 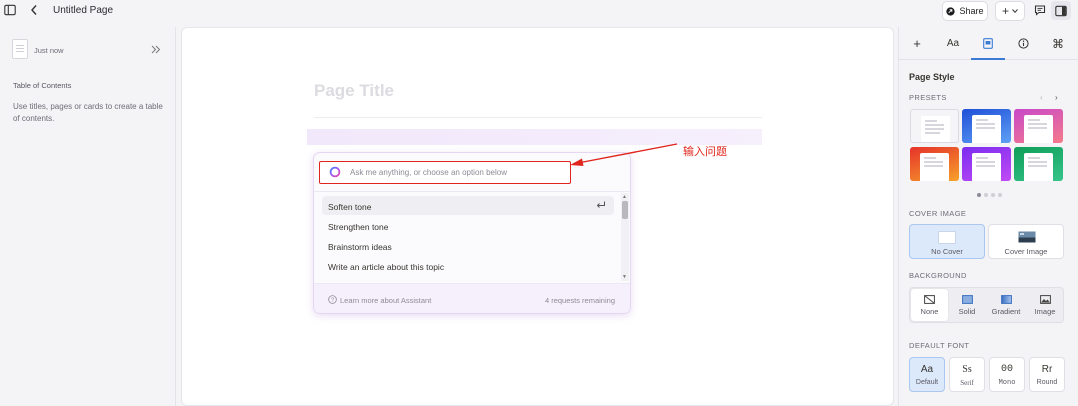 I want to click on annotation-label: 输入问题, so click(x=705, y=152).